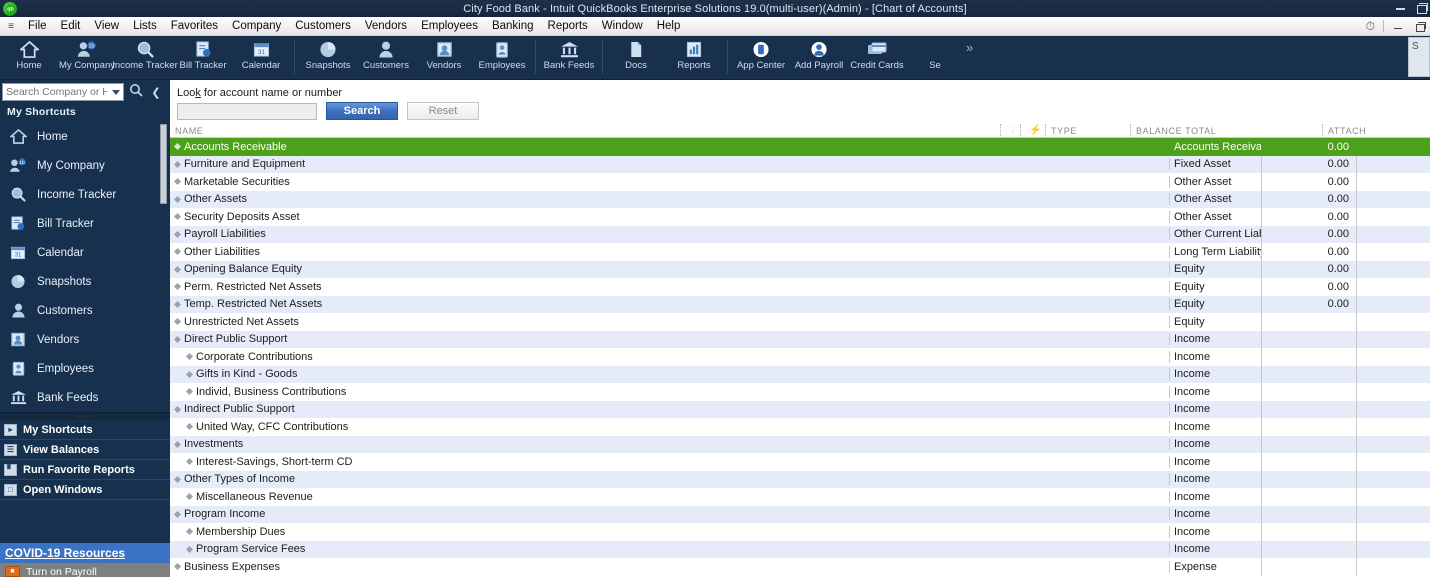 This screenshot has width=1430, height=577. I want to click on toolbar-services: Se, so click(935, 57).